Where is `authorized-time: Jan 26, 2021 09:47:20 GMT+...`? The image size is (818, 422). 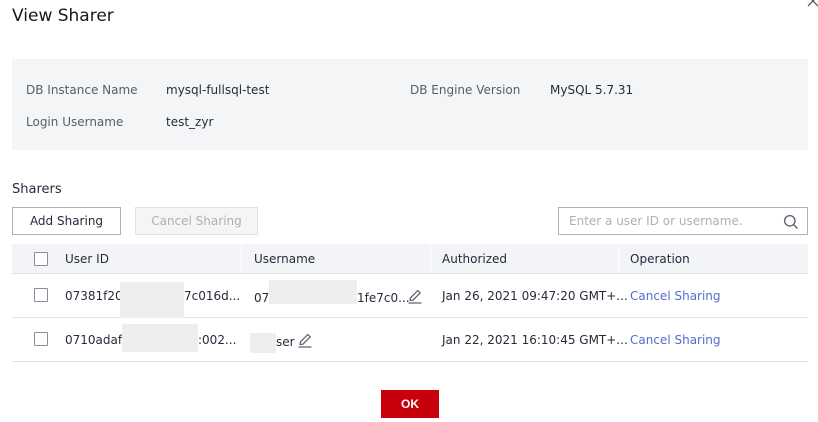
authorized-time: Jan 26, 2021 09:47:20 GMT+... is located at coordinates (535, 296).